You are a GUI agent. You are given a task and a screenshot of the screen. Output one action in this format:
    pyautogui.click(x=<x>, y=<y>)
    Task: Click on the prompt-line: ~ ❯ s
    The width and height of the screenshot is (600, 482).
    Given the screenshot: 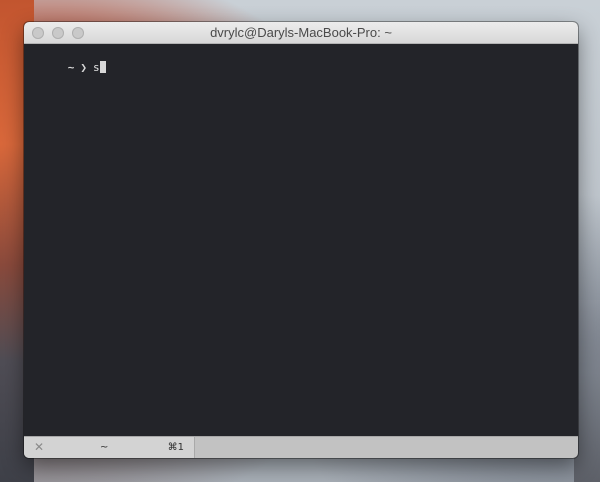 What is the action you would take?
    pyautogui.click(x=67, y=60)
    